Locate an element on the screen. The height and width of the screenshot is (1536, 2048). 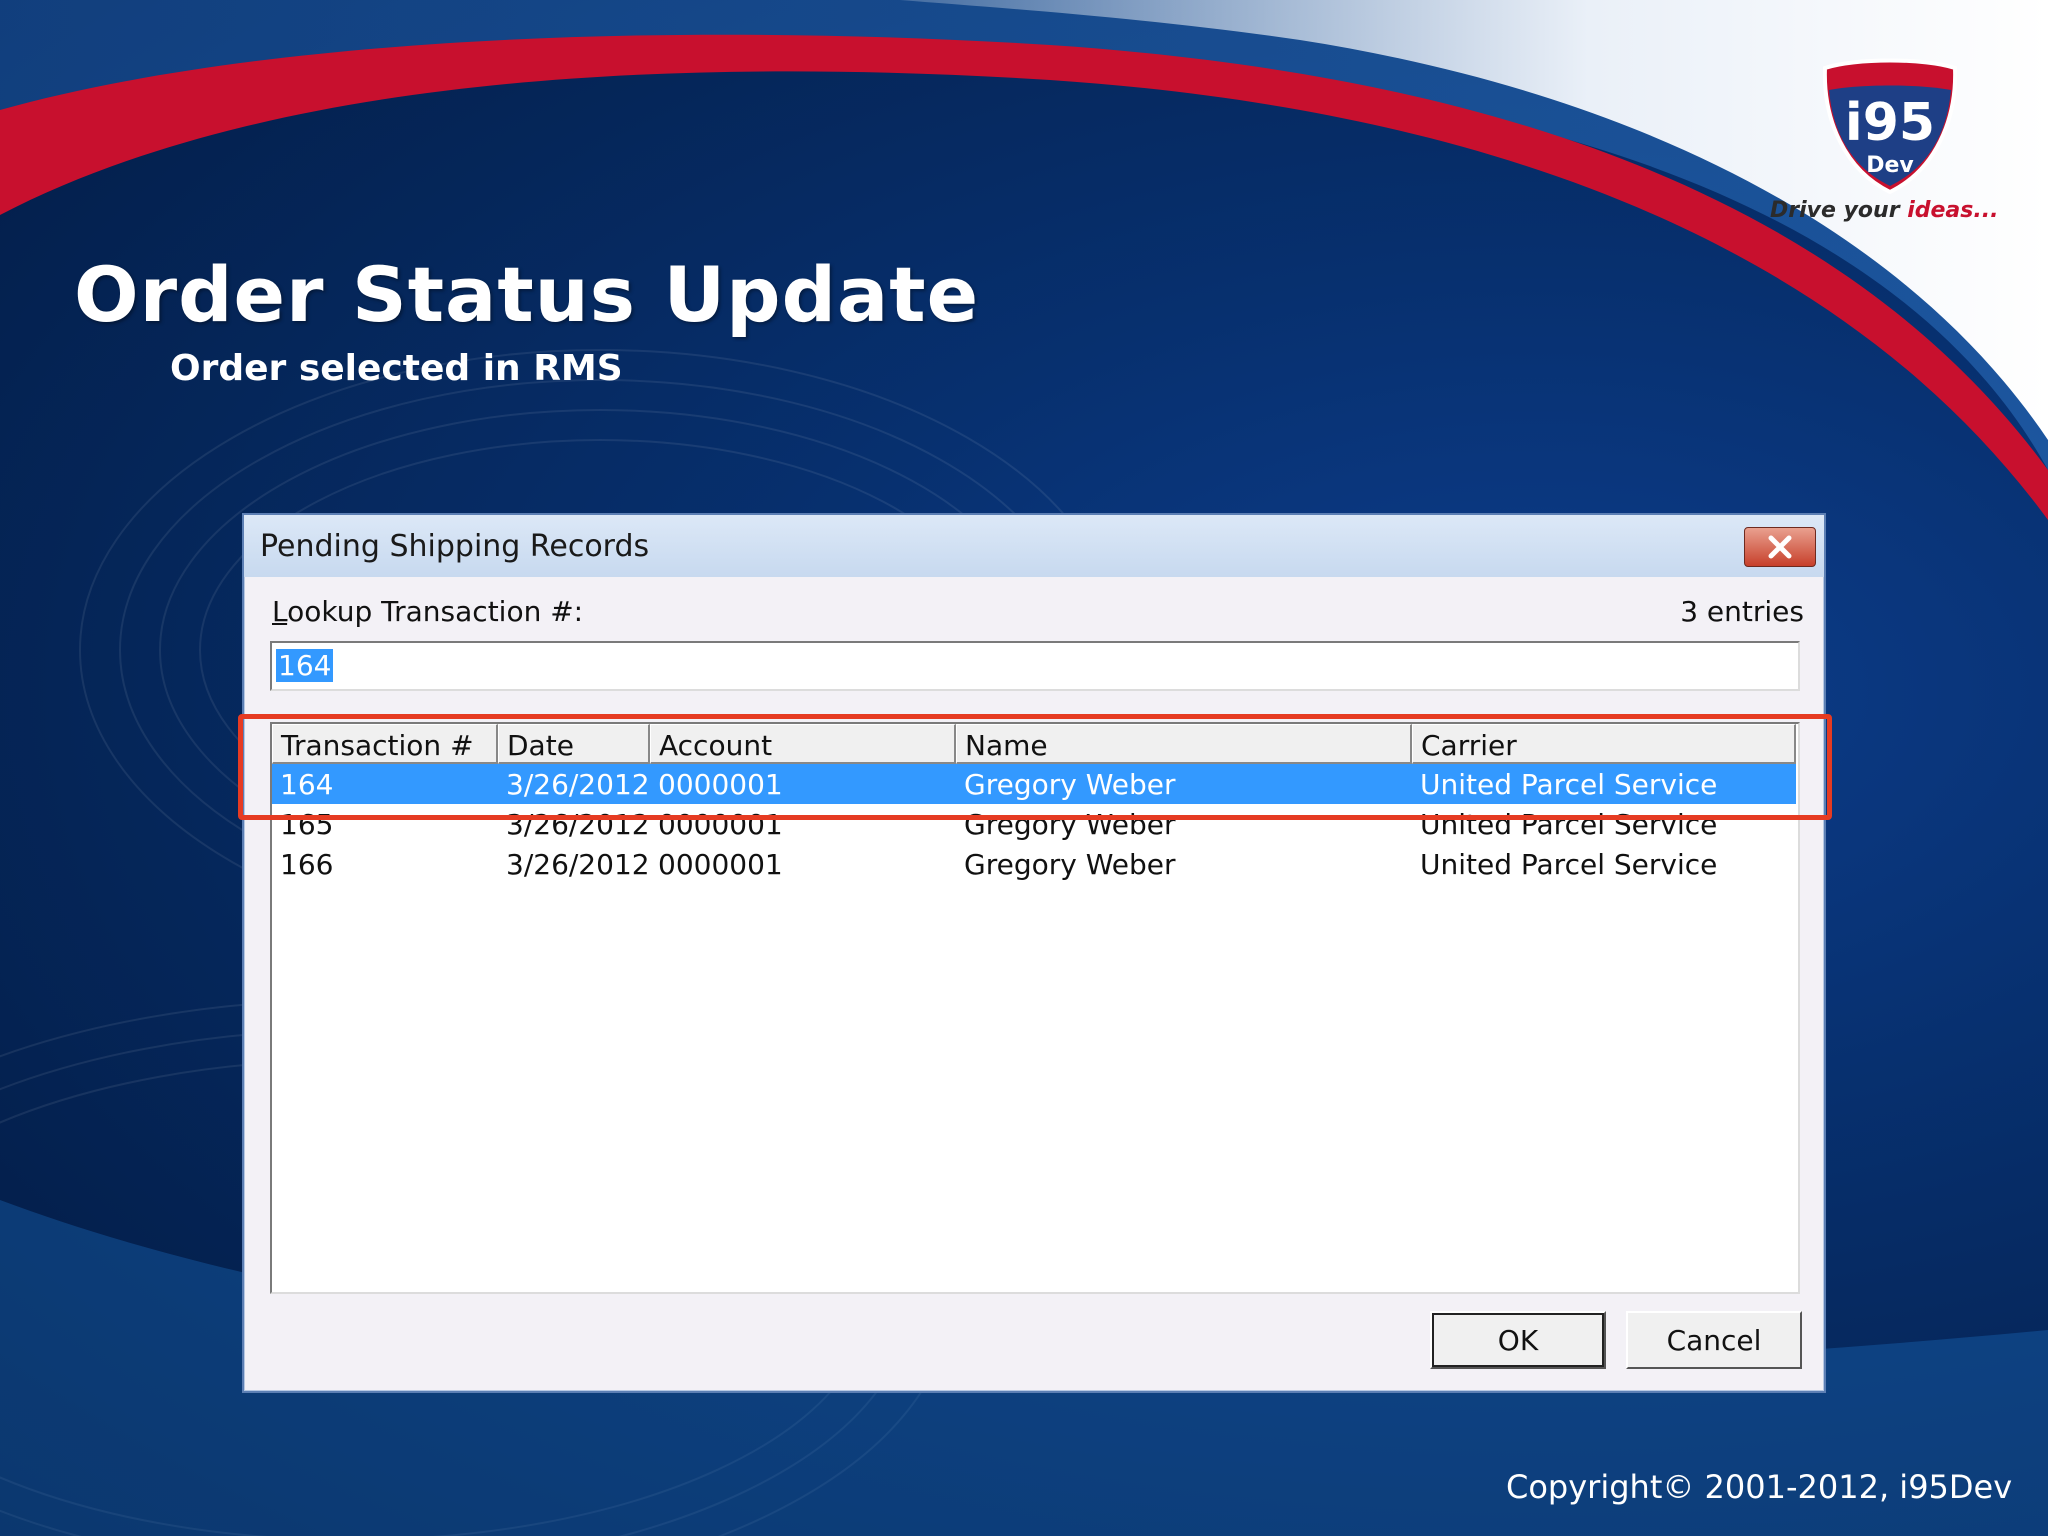
lookup-label: Lookup Transaction #: is located at coordinates (427, 611).